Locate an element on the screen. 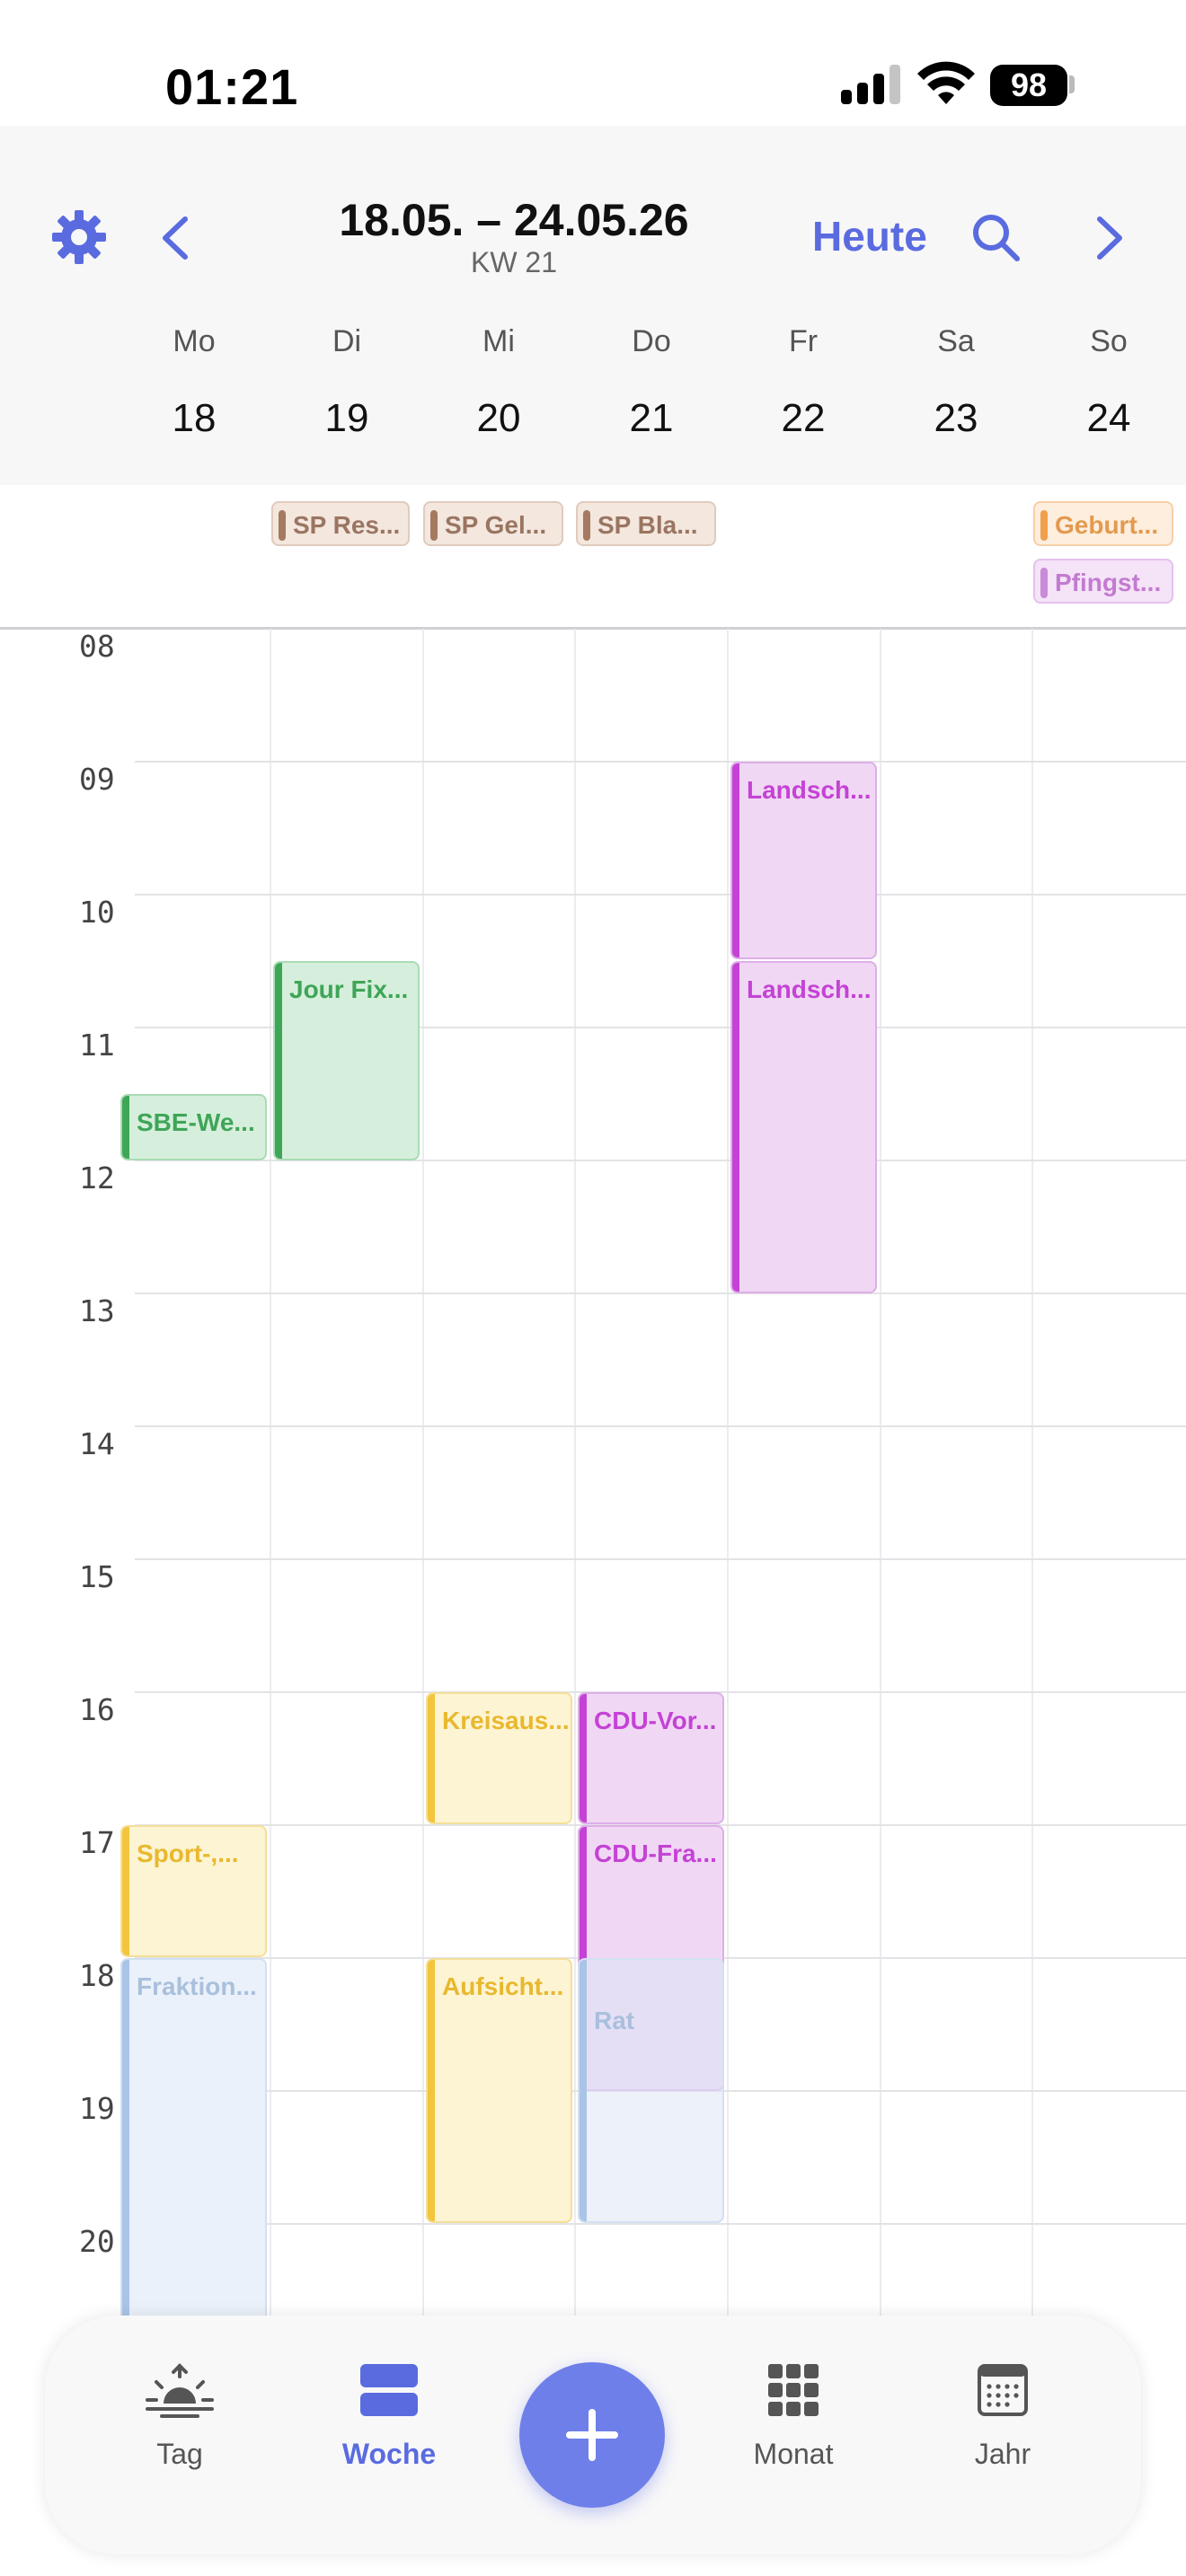 Image resolution: width=1186 pixels, height=2576 pixels. day-number: 18 is located at coordinates (194, 418).